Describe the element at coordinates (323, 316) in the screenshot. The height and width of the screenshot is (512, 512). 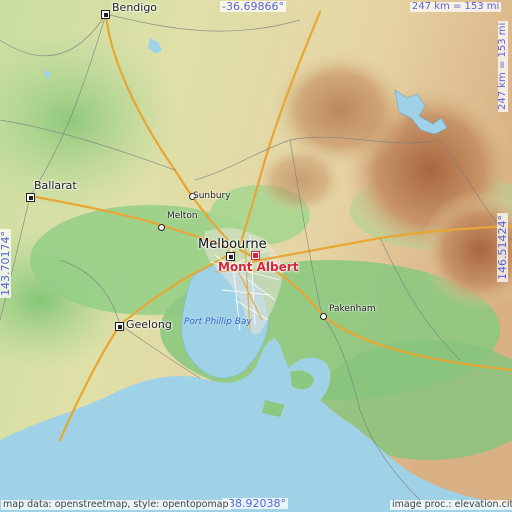
I see `pakenham-marker` at that location.